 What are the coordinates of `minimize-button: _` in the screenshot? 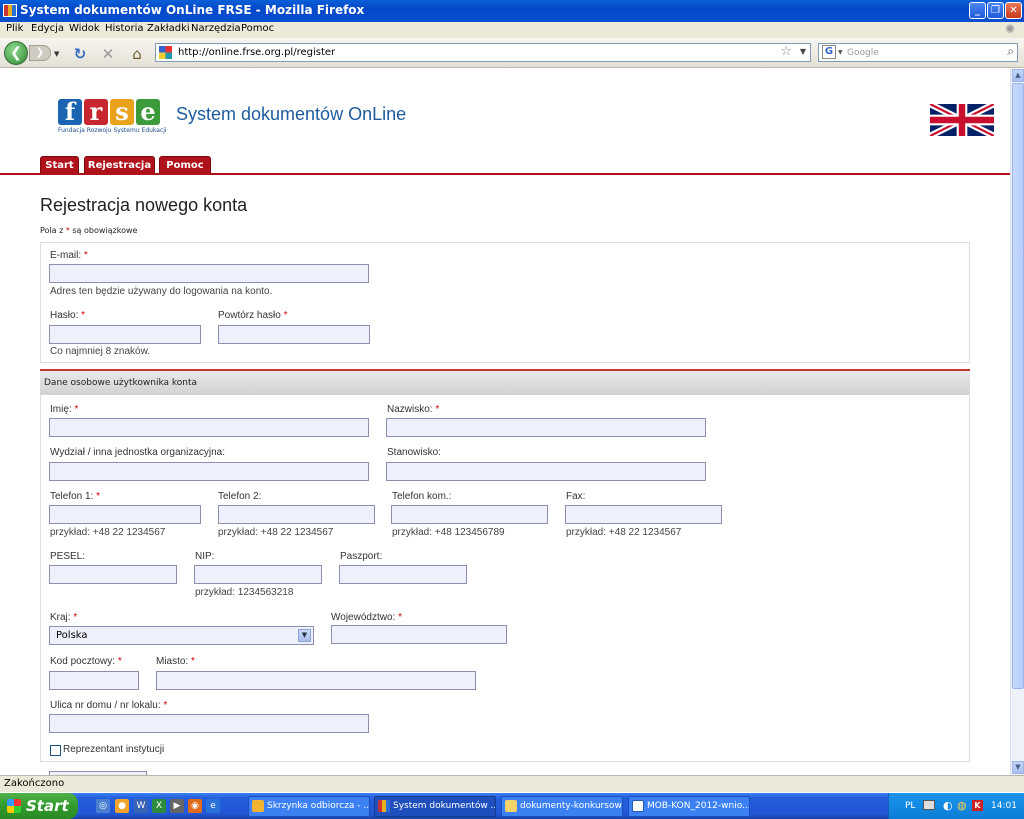 It's located at (977, 10).